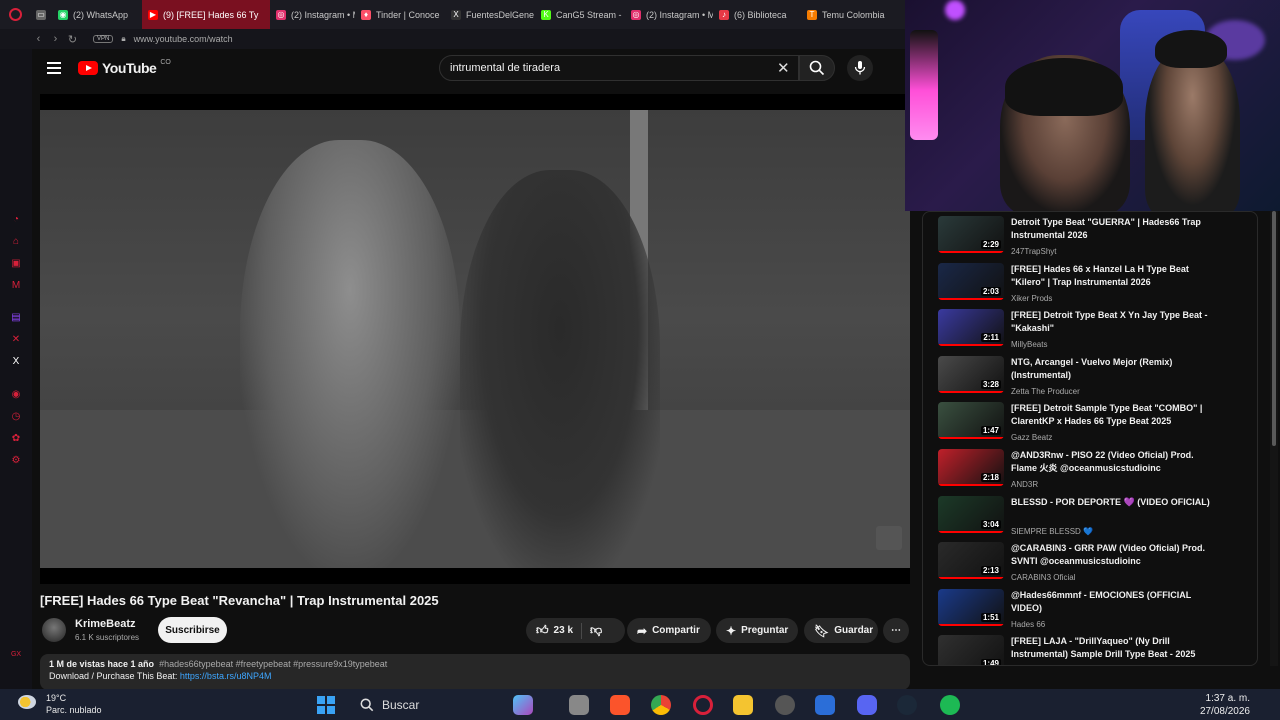 The image size is (1280, 720). Describe the element at coordinates (16, 362) in the screenshot. I see `x-logo-icon: X` at that location.